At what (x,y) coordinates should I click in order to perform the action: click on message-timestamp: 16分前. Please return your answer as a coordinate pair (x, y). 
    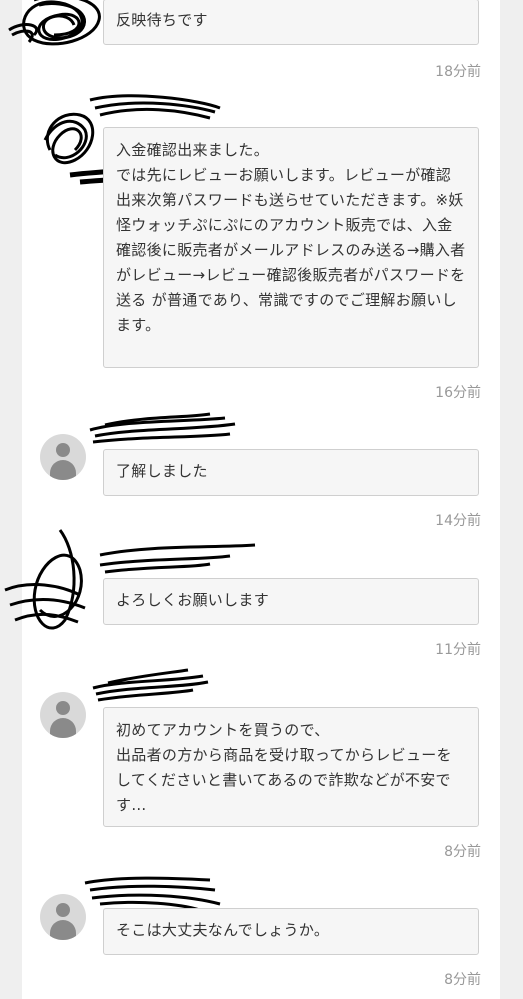
    Looking at the image, I should click on (458, 393).